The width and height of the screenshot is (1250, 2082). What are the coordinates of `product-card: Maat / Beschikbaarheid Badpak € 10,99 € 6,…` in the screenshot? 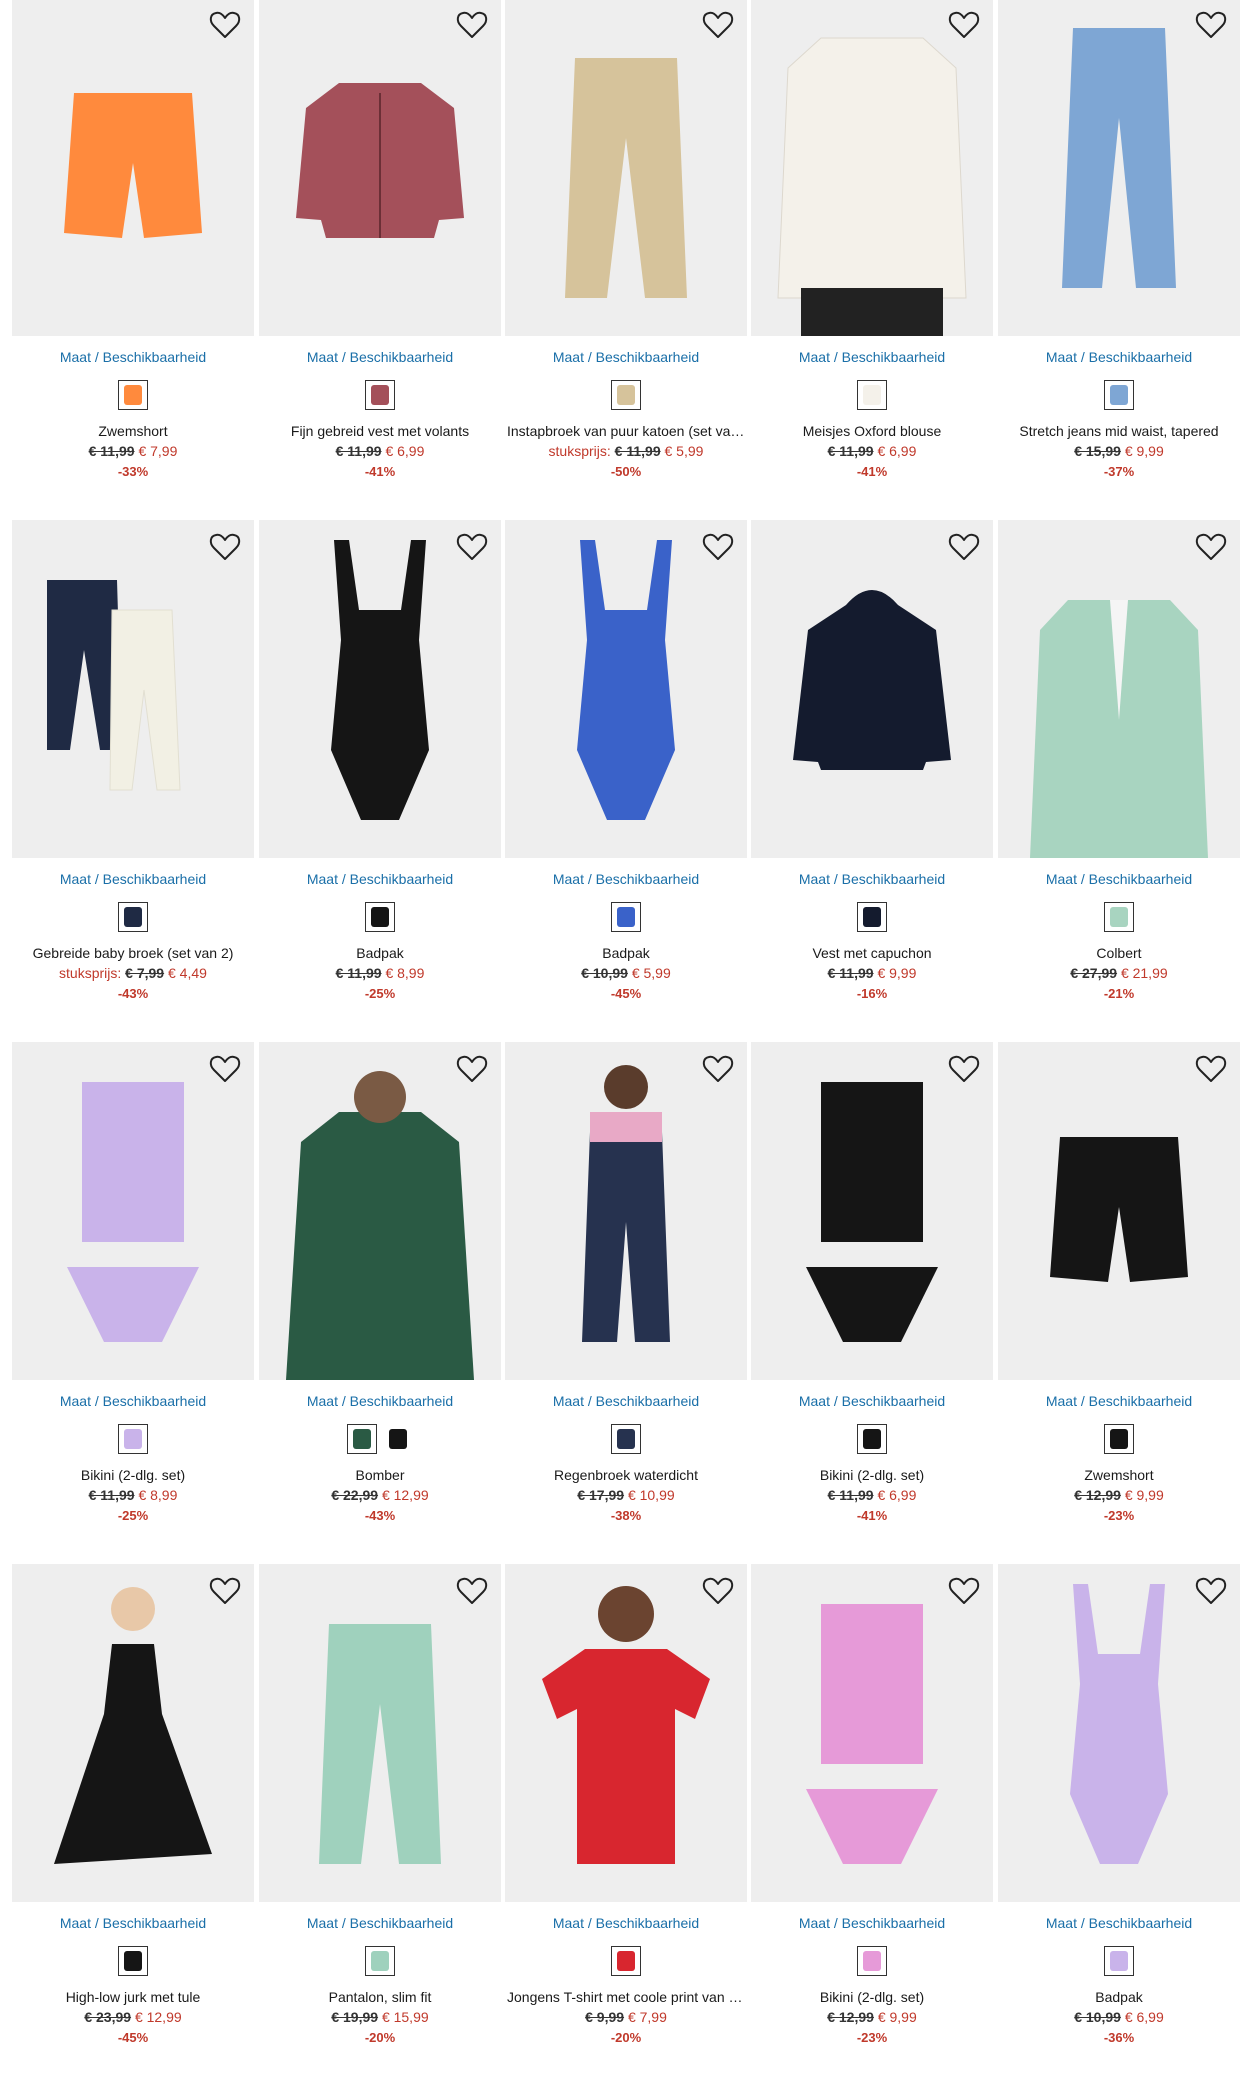 It's located at (1119, 1814).